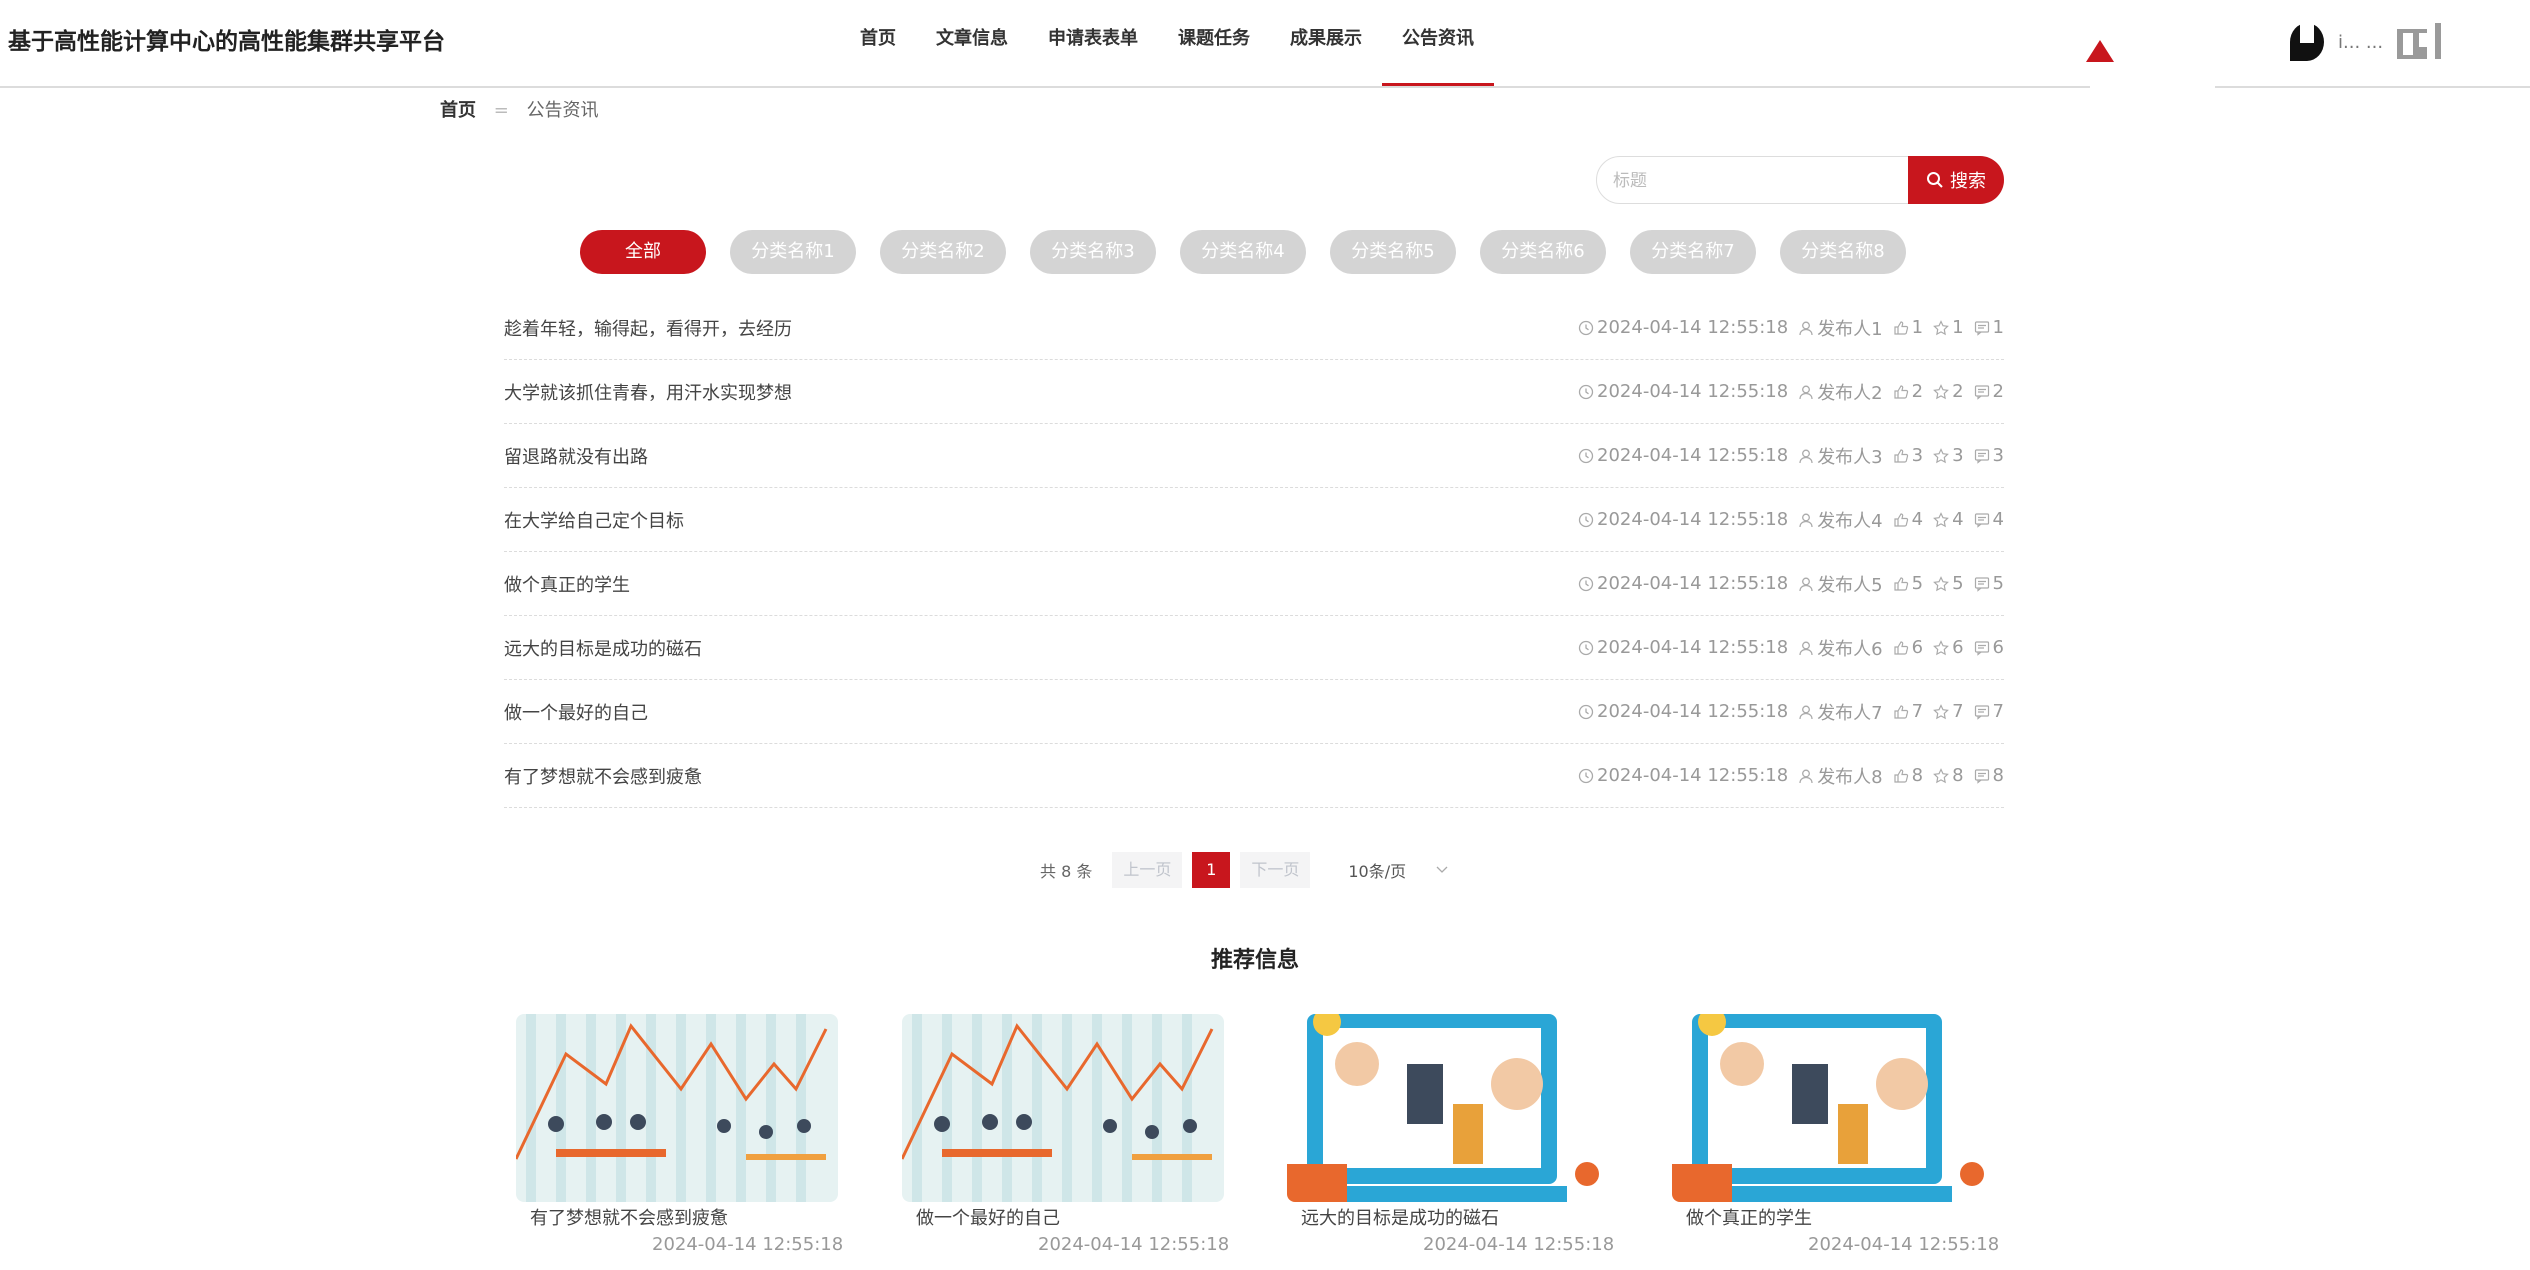  What do you see at coordinates (1908, 775) in the screenshot?
I see `likes: 8` at bounding box center [1908, 775].